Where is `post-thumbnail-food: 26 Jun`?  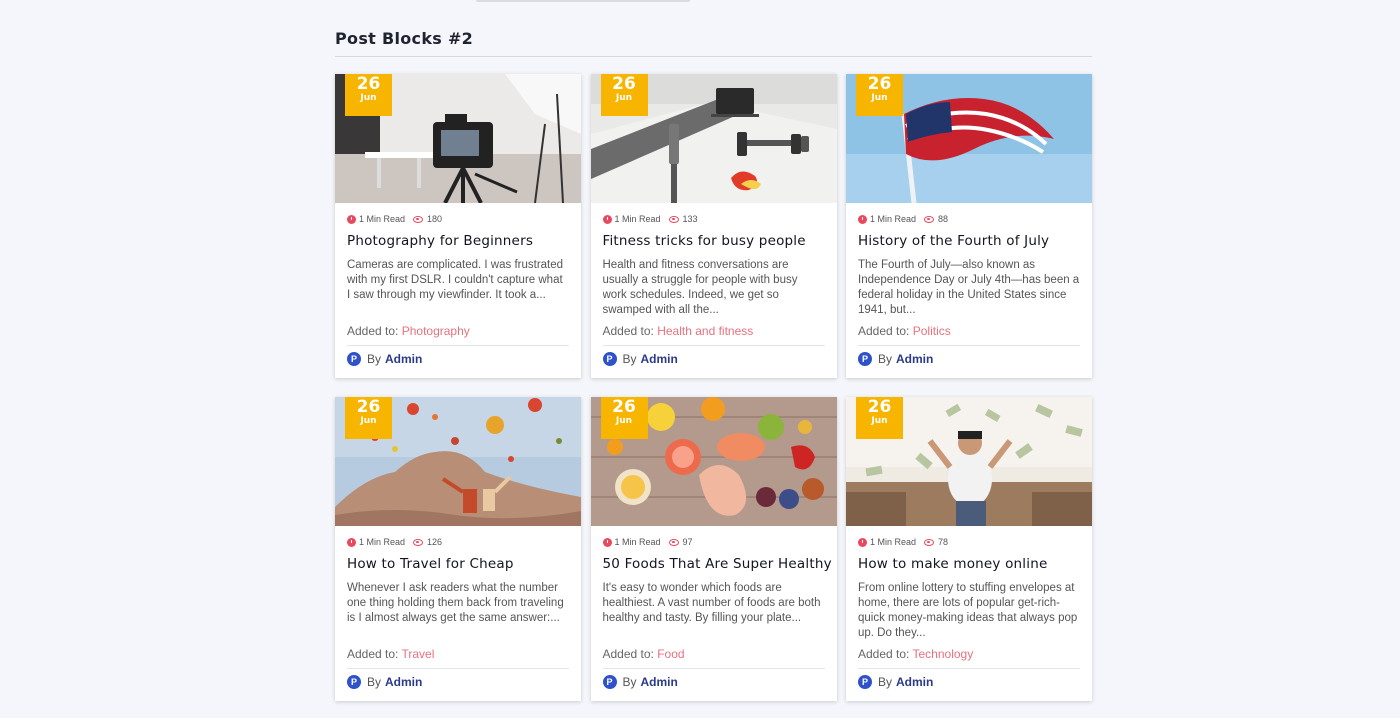 post-thumbnail-food: 26 Jun is located at coordinates (713, 461).